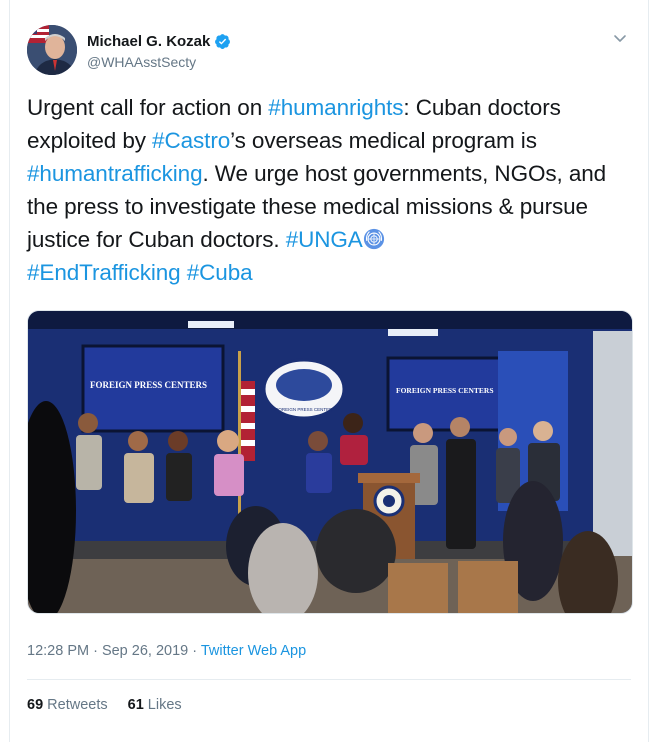  I want to click on hashtag-link: #humantrafficking, so click(115, 173).